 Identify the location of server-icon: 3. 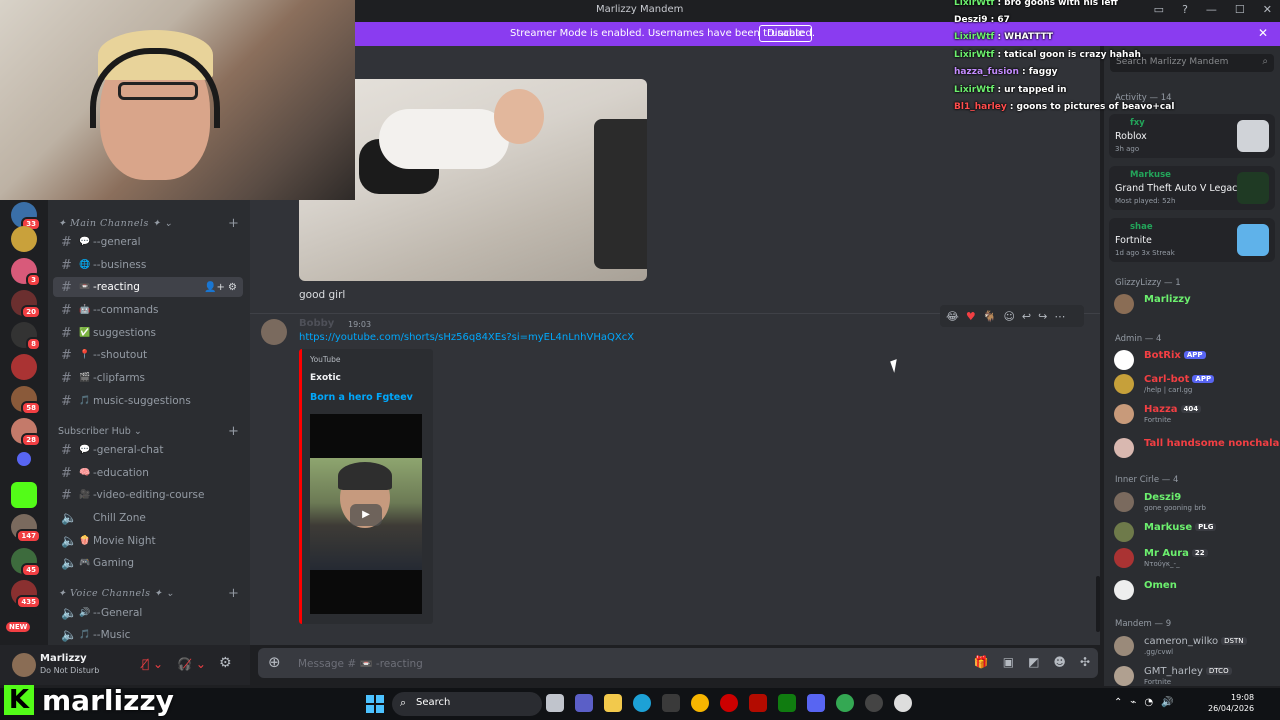
(26, 272).